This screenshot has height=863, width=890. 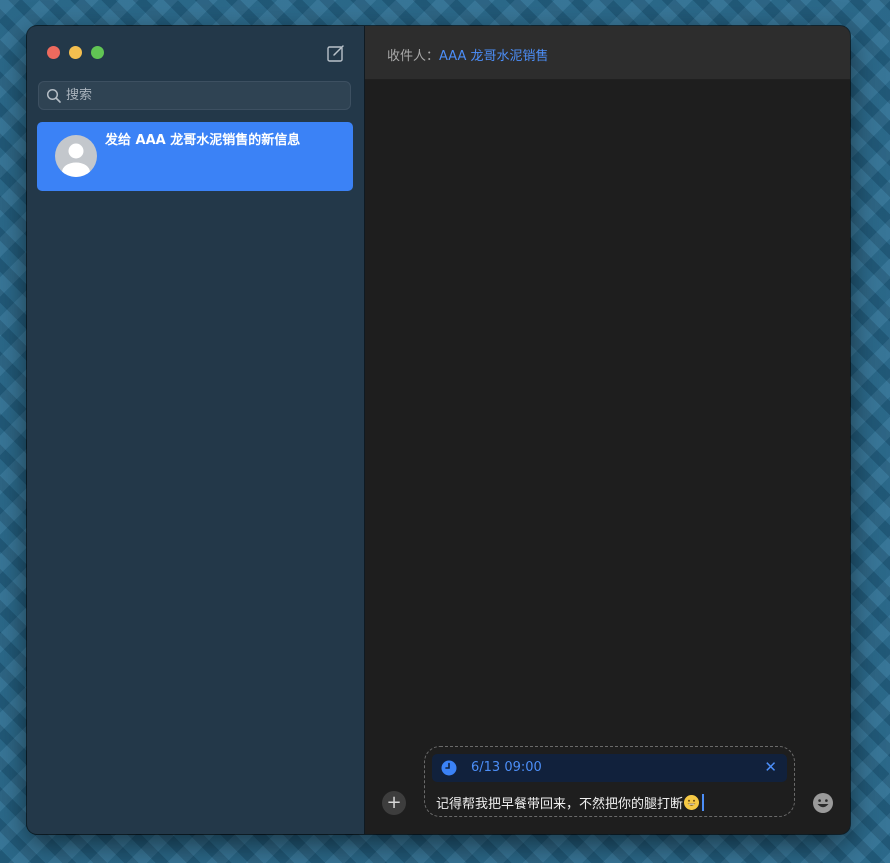 What do you see at coordinates (506, 767) in the screenshot?
I see `scheduled-time: 6/13 09:00` at bounding box center [506, 767].